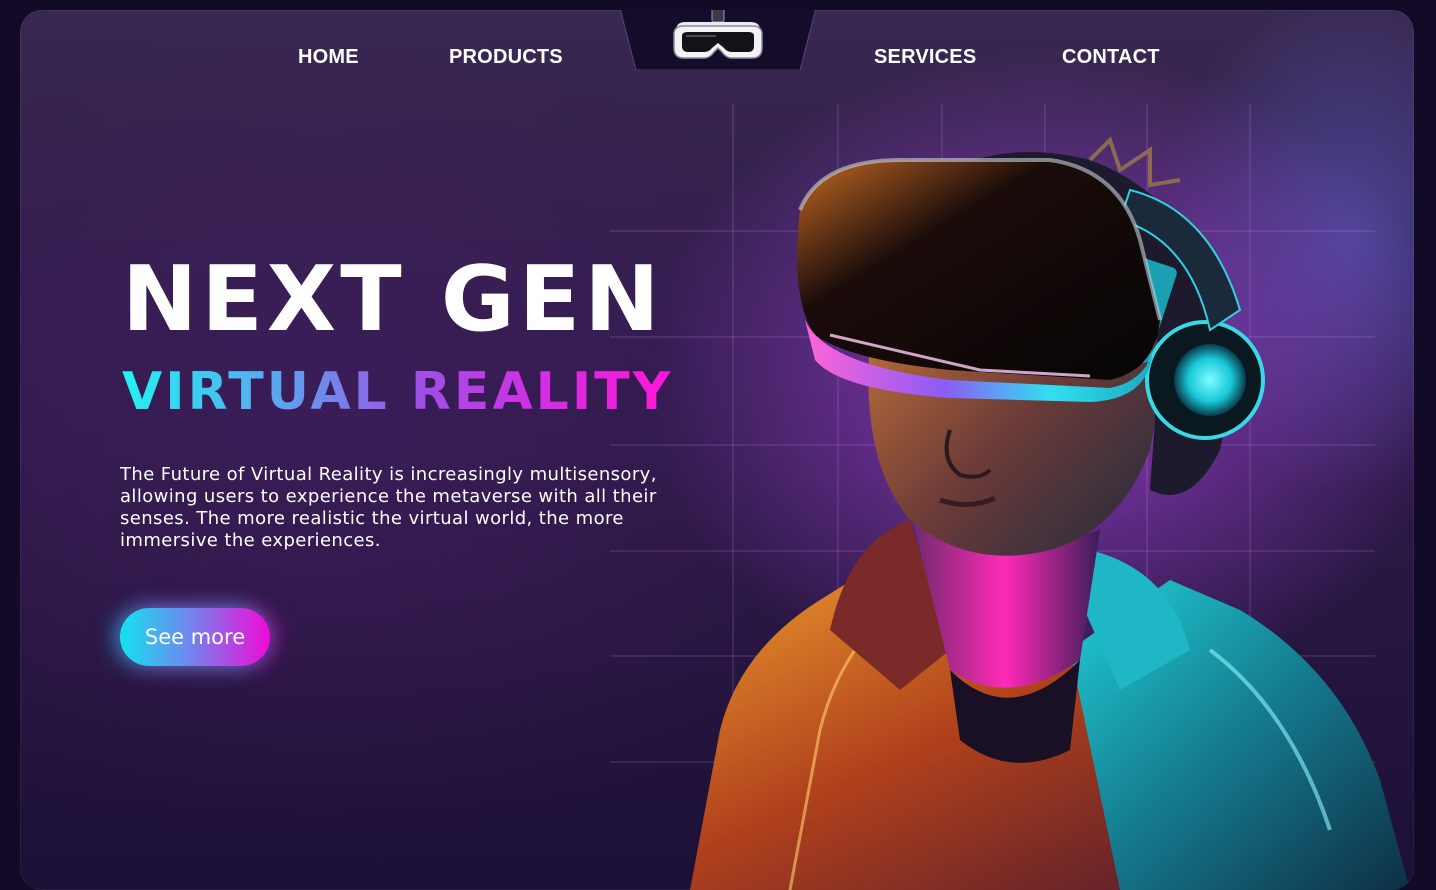 The width and height of the screenshot is (1436, 890). Describe the element at coordinates (393, 299) in the screenshot. I see `hero-title: NEXT GEN` at that location.